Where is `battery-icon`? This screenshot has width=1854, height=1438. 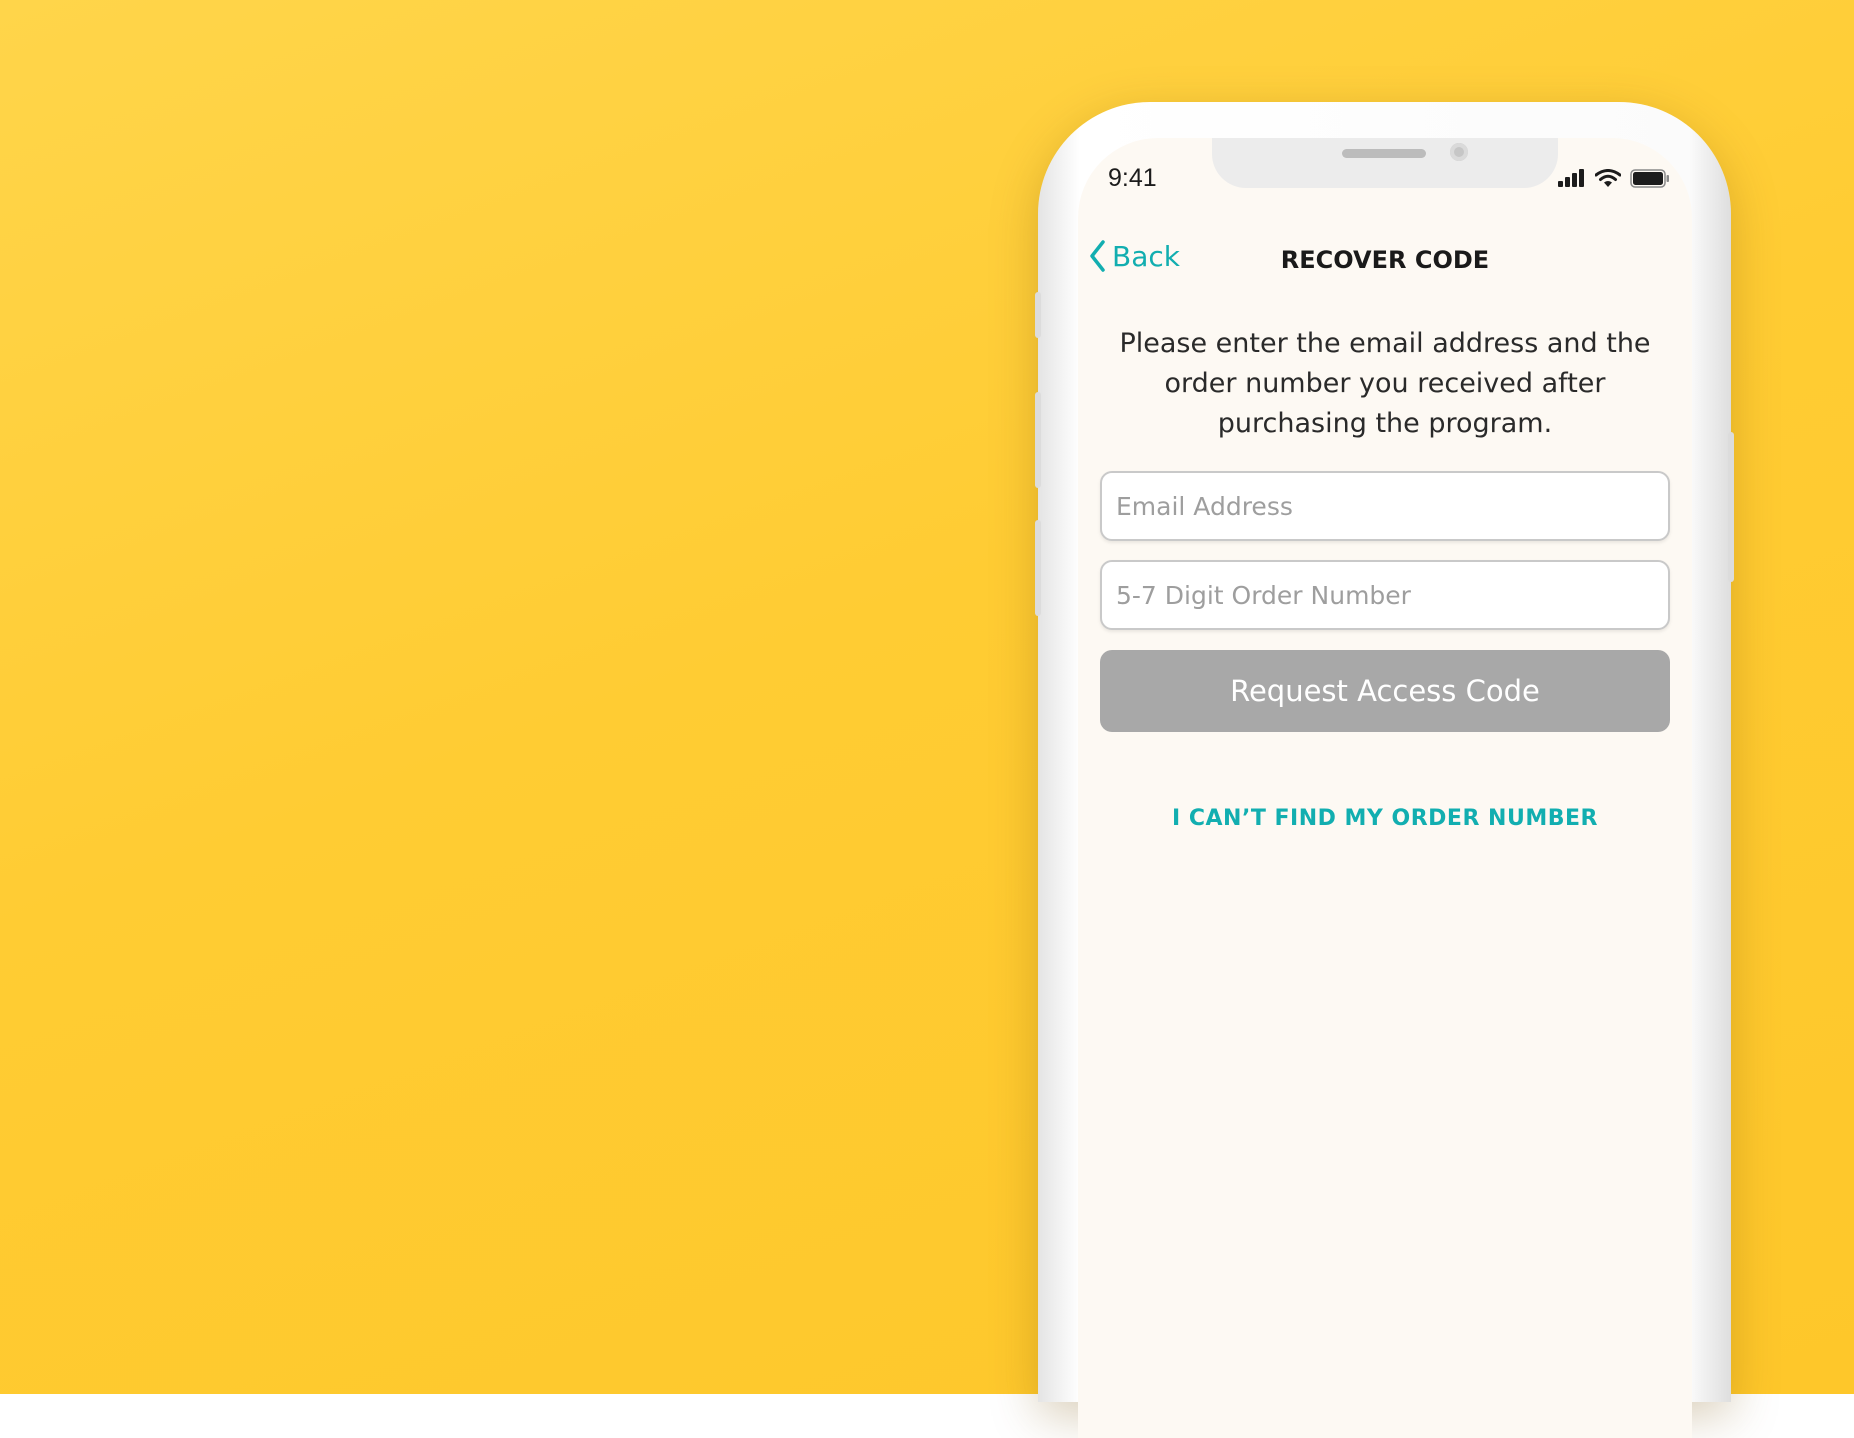
battery-icon is located at coordinates (1649, 178).